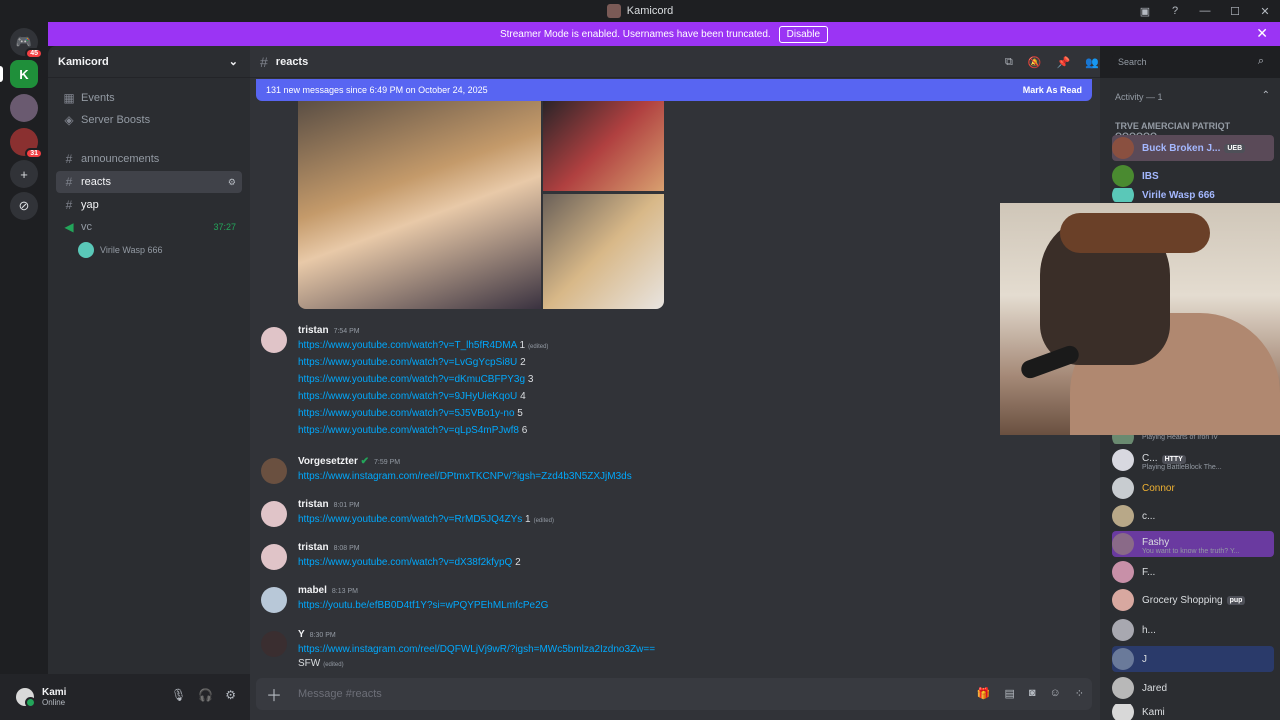 The image size is (1280, 720). I want to click on message-input: ＋ Message #reacts 🎁 ▤ ◙ ☺ ⁘, so click(674, 694).